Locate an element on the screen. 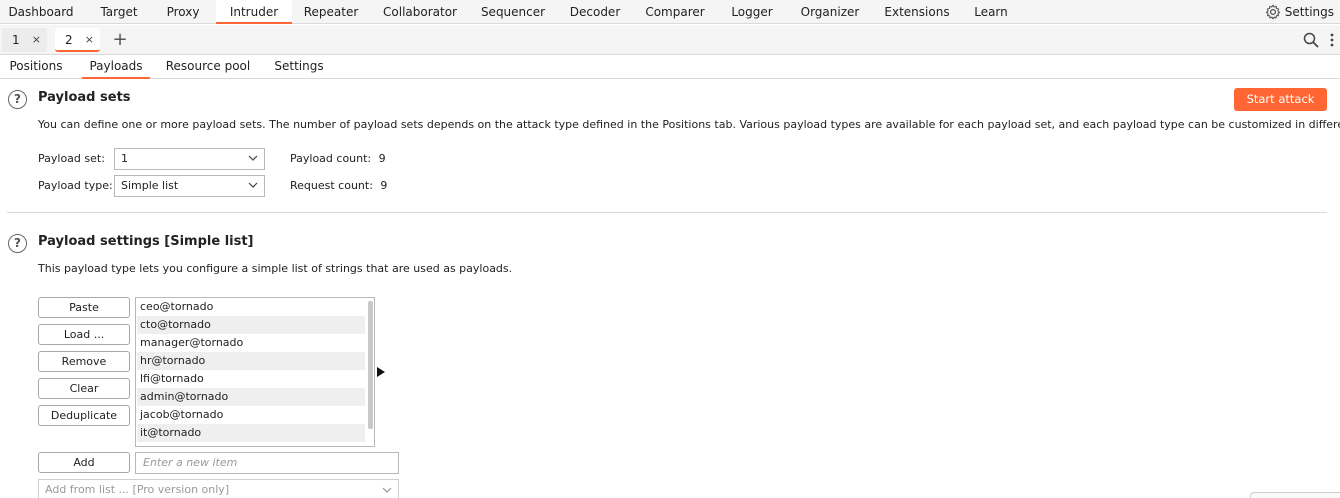 Image resolution: width=1340 pixels, height=498 pixels. tab-label: 1 is located at coordinates (16, 40).